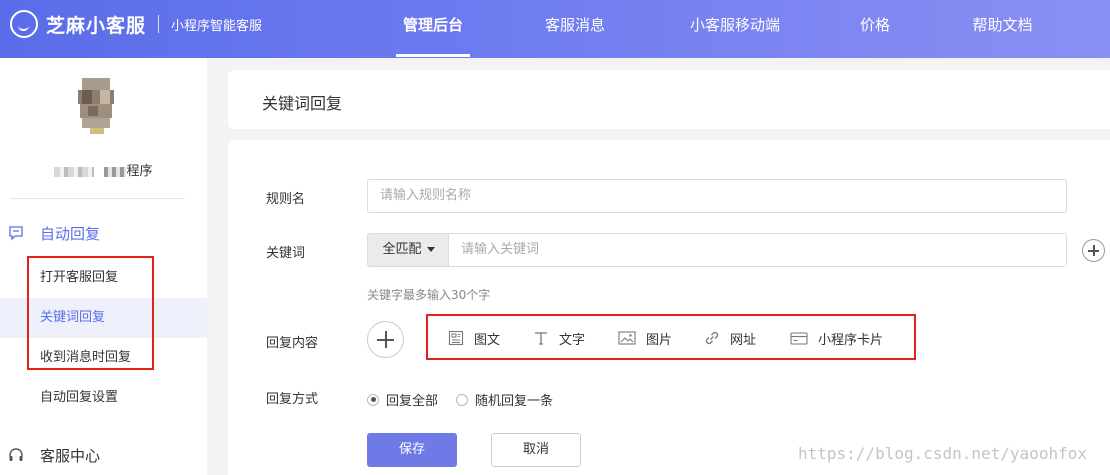  I want to click on reply-type-article: 图文, so click(474, 338).